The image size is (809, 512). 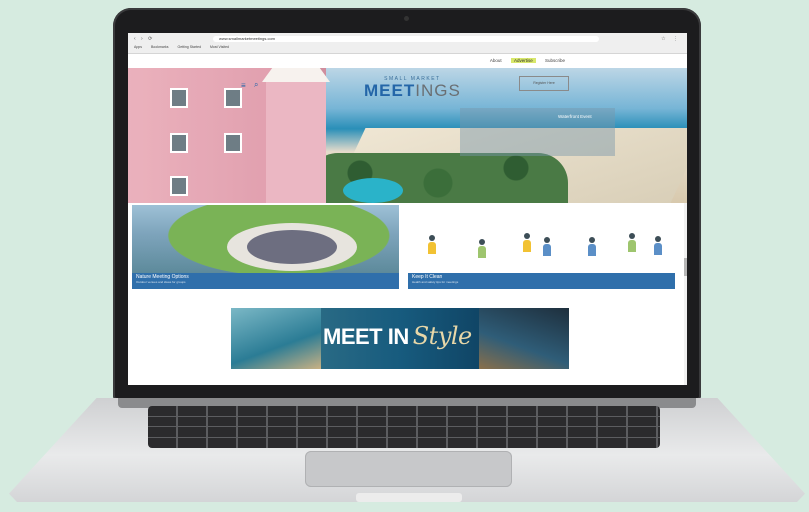 I want to click on browser-tool-icons: ☆ ⋮, so click(x=671, y=39).